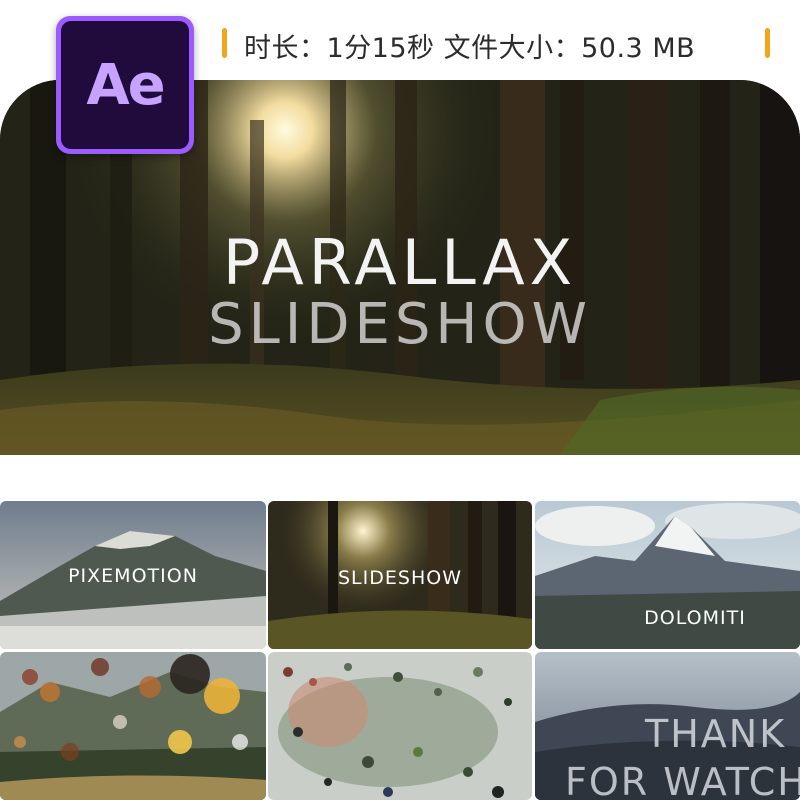 The image size is (800, 800). Describe the element at coordinates (400, 324) in the screenshot. I see `hero-subtitle: SLIDESHOW` at that location.